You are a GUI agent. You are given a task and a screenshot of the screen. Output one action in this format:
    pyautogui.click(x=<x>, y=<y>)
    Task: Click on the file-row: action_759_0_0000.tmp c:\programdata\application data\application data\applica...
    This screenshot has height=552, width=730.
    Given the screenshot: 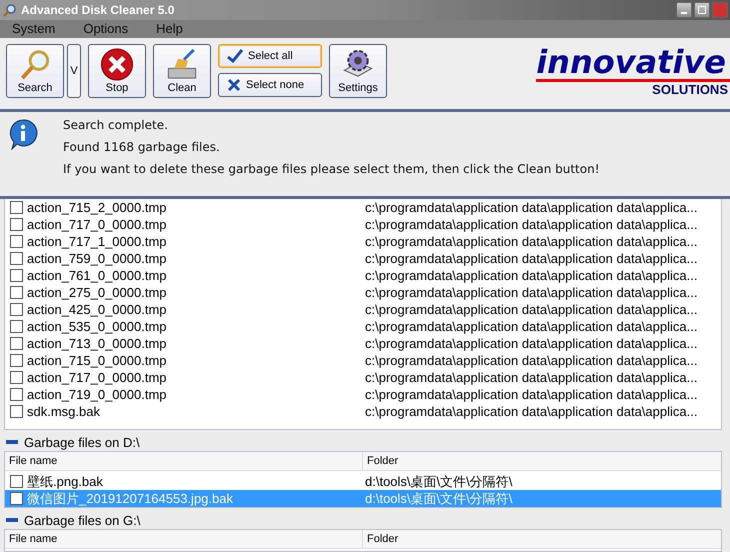 What is the action you would take?
    pyautogui.click(x=363, y=259)
    